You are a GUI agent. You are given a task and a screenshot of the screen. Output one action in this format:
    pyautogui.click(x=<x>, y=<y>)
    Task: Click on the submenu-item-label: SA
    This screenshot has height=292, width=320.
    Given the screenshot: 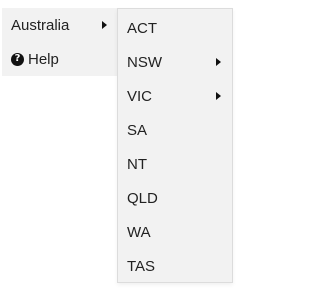 What is the action you would take?
    pyautogui.click(x=137, y=130)
    